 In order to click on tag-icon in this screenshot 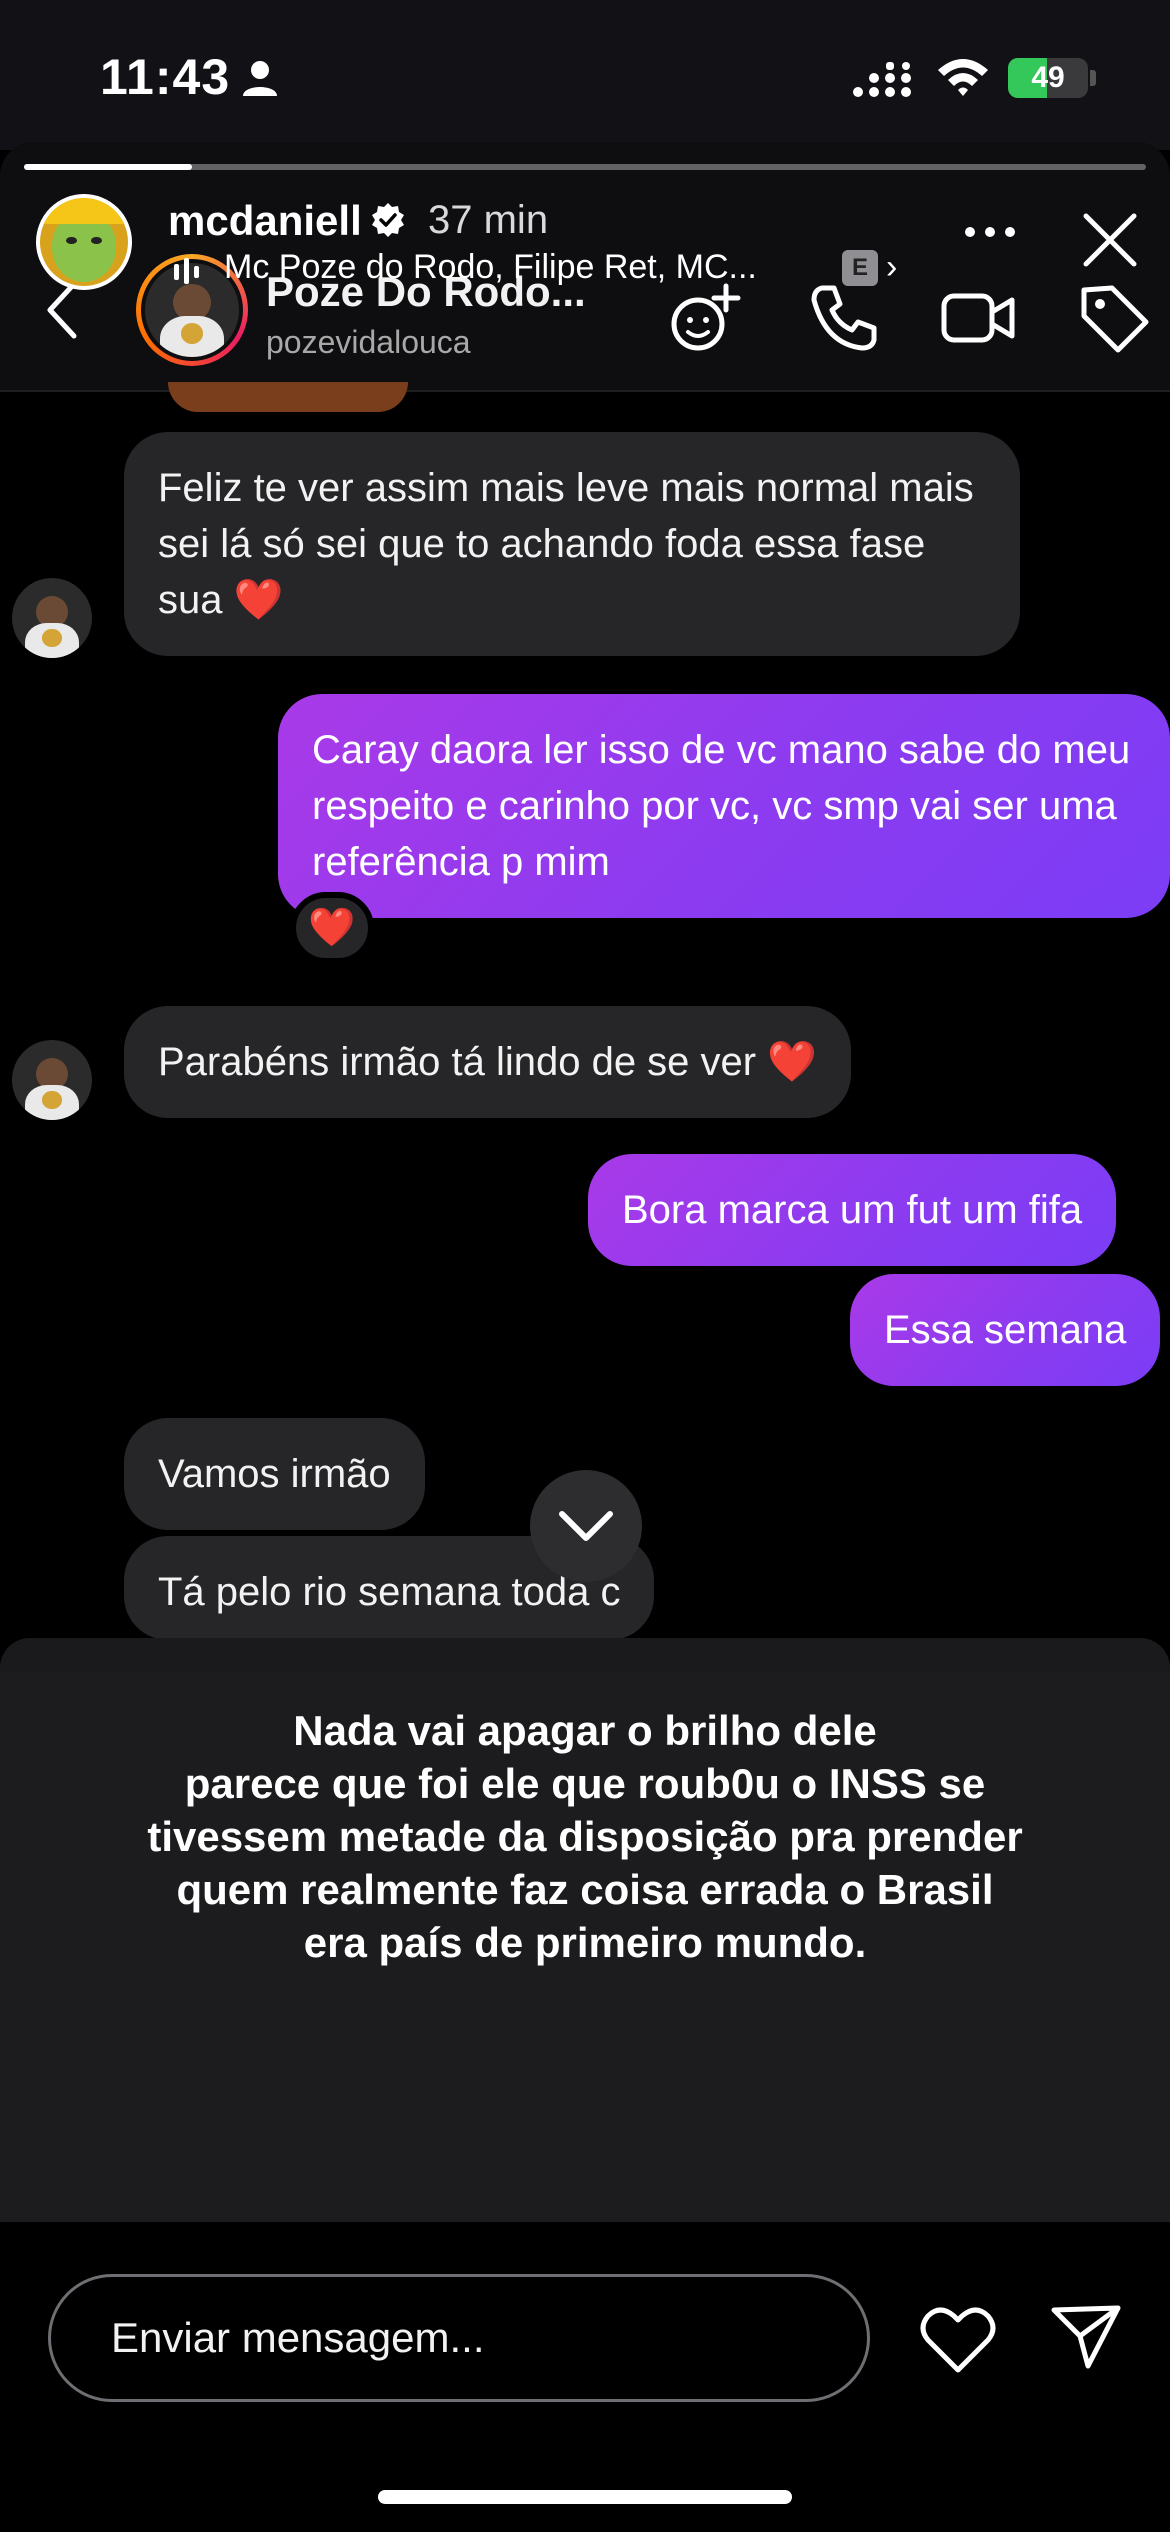, I will do `click(1115, 319)`.